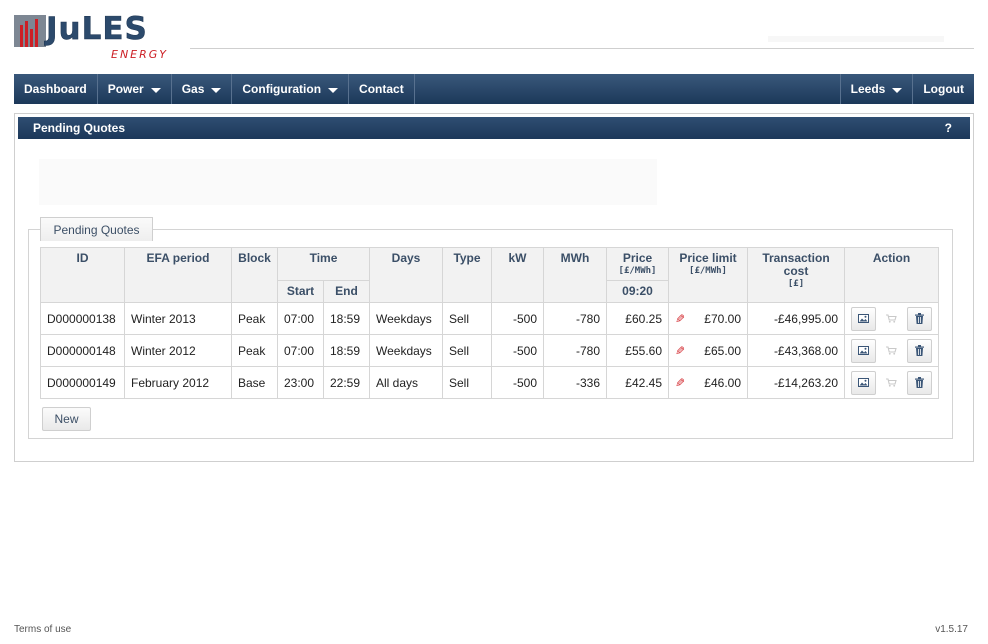 The image size is (988, 644). Describe the element at coordinates (575, 382) in the screenshot. I see `cell-mwh: -336` at that location.